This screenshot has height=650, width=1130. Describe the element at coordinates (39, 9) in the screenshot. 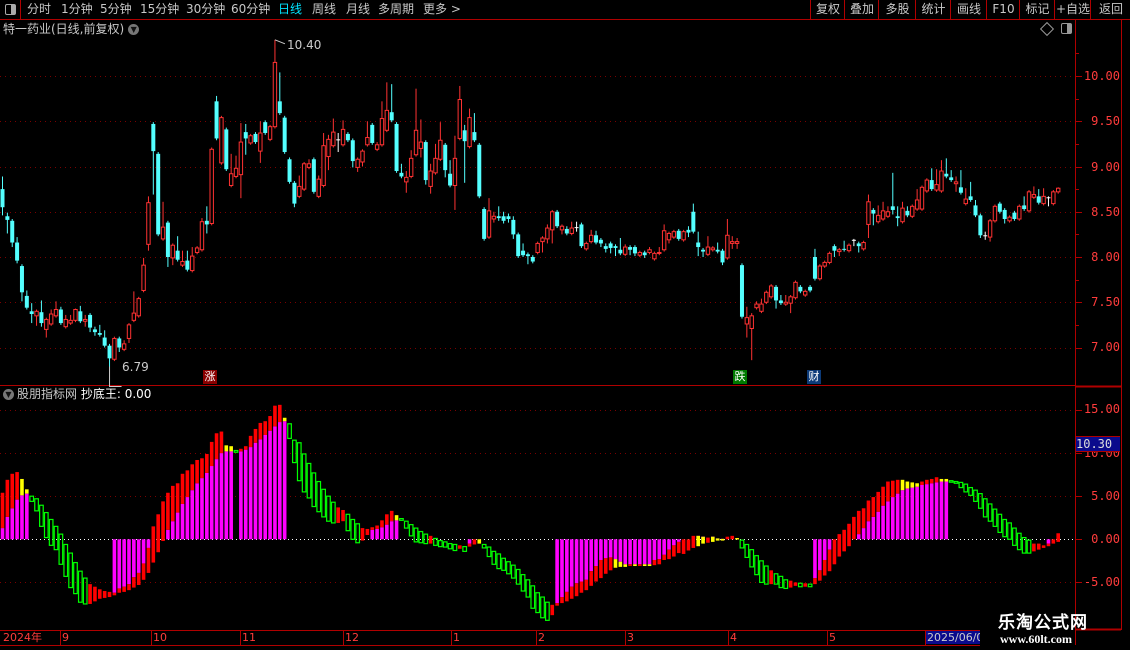

I see `tab-fenshi: 分时` at that location.